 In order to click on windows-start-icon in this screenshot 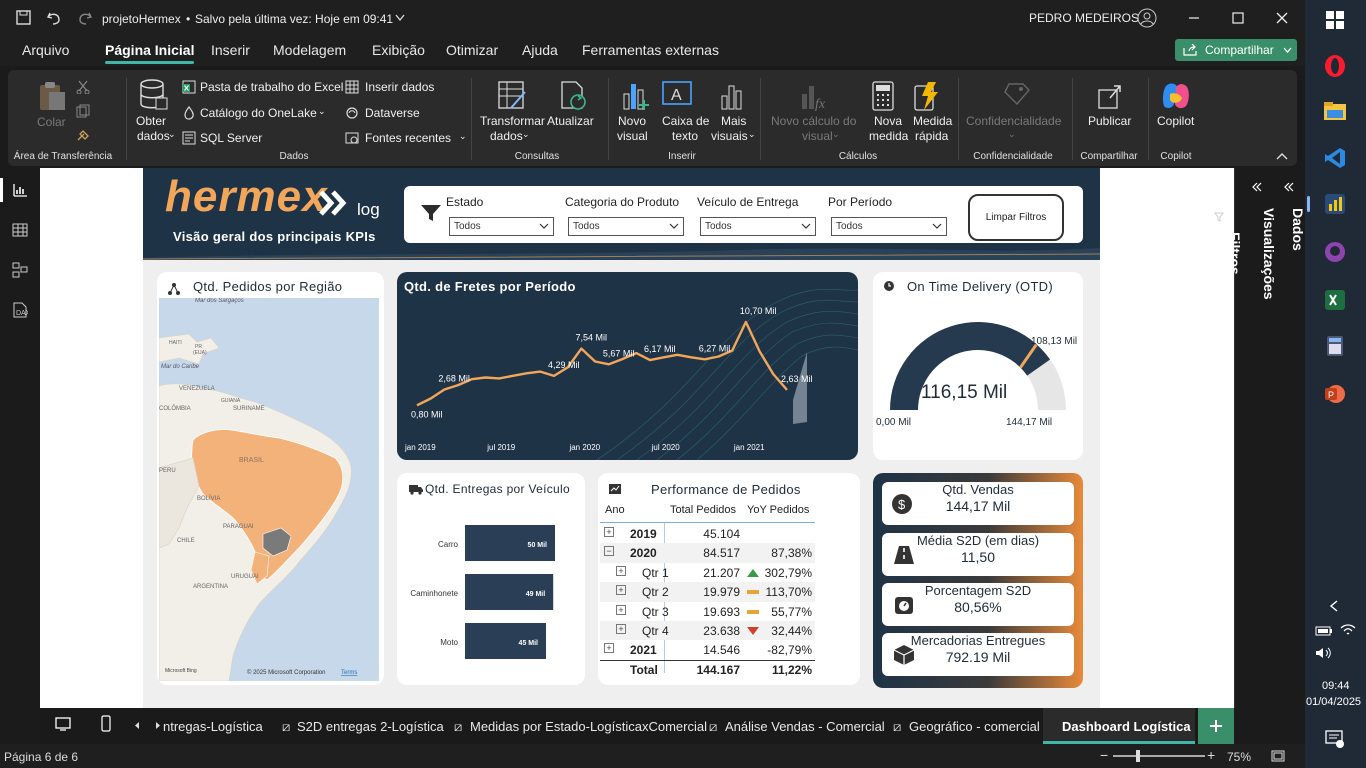, I will do `click(1335, 20)`.